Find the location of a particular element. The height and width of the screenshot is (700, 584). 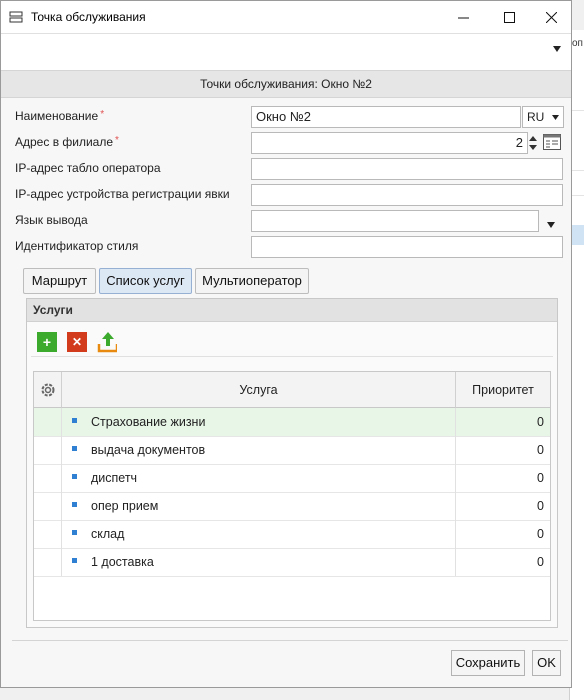

table-row: Страхование жизни 0 is located at coordinates (292, 422).